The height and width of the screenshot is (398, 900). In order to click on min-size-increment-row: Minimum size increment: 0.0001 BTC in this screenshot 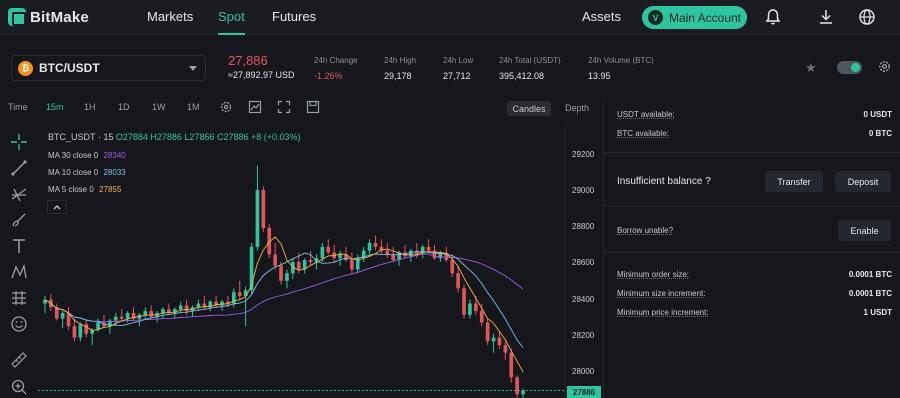, I will do `click(754, 293)`.